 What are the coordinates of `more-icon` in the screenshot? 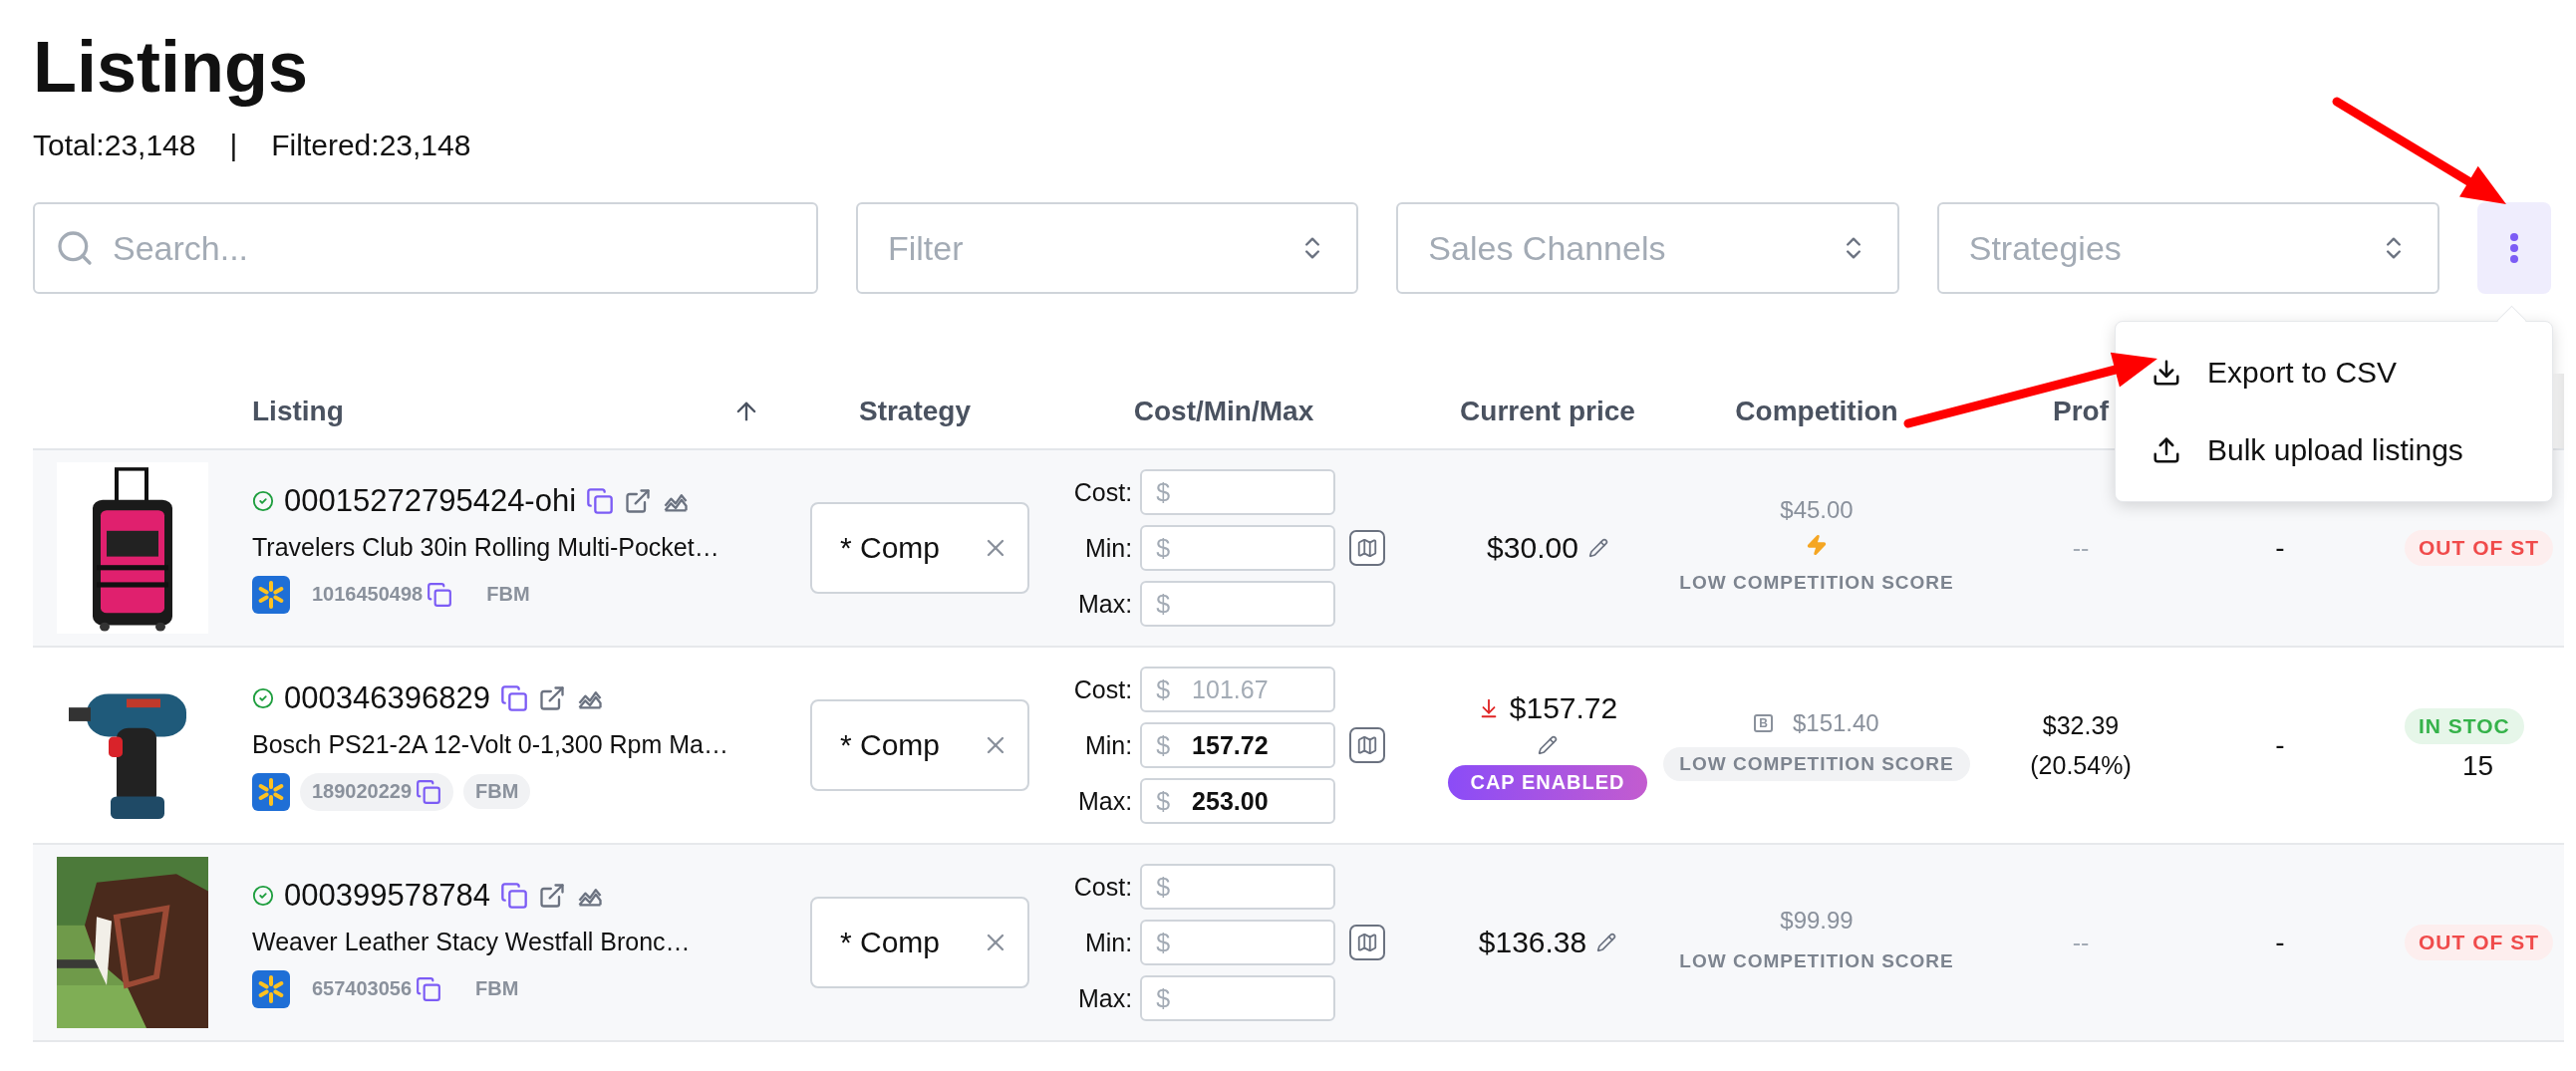 It's located at (2514, 248).